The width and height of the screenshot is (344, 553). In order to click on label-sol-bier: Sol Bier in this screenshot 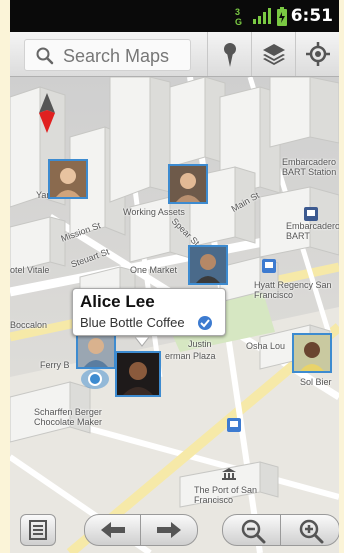, I will do `click(316, 382)`.